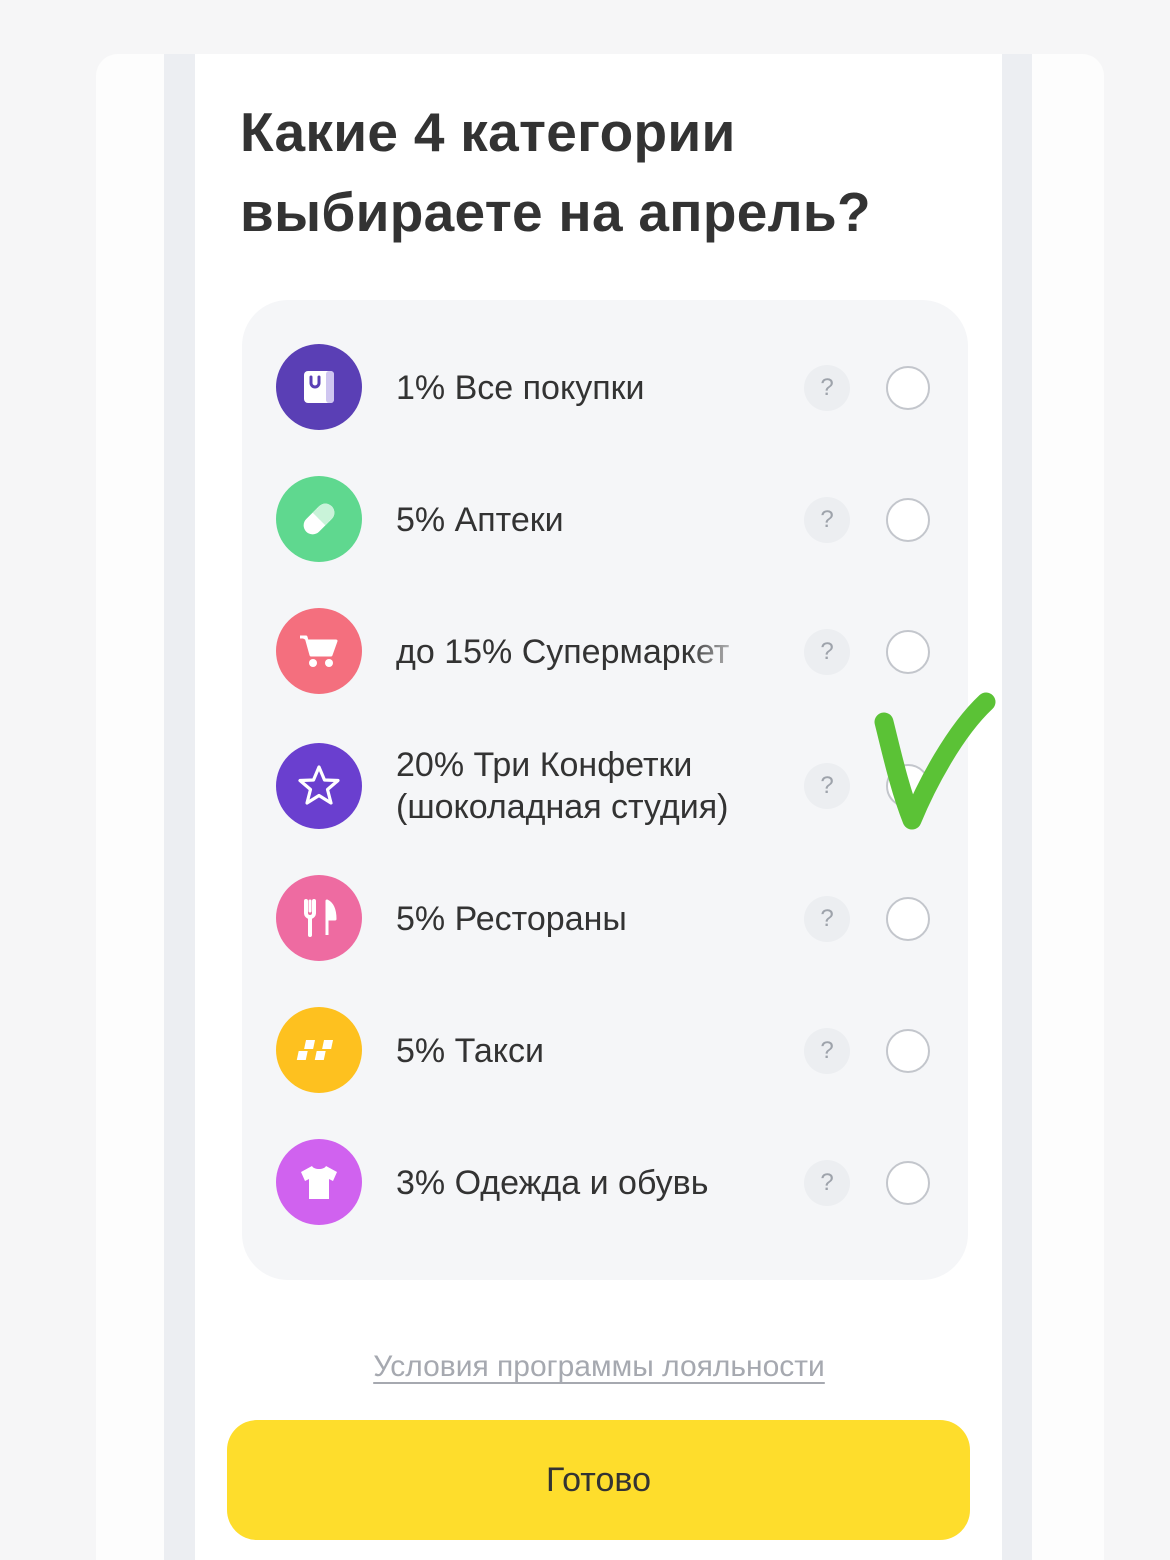 This screenshot has height=1560, width=1170. What do you see at coordinates (319, 1182) in the screenshot?
I see `tshirt-icon` at bounding box center [319, 1182].